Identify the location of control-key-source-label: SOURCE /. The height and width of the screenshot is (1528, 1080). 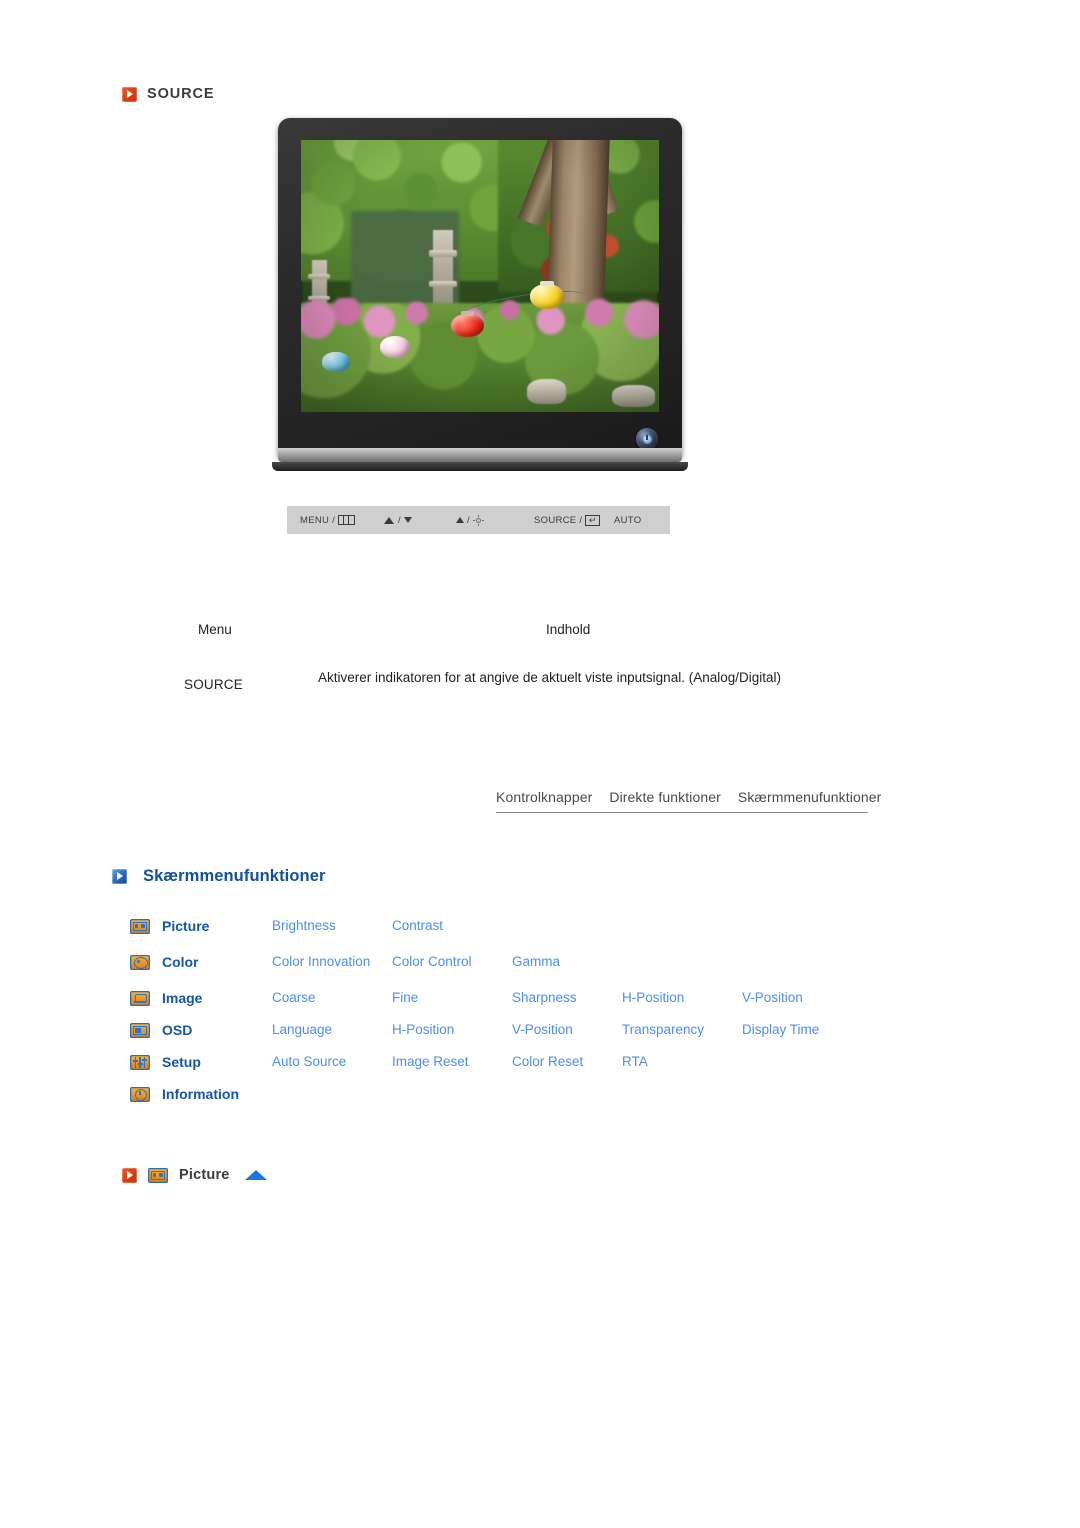
(558, 520).